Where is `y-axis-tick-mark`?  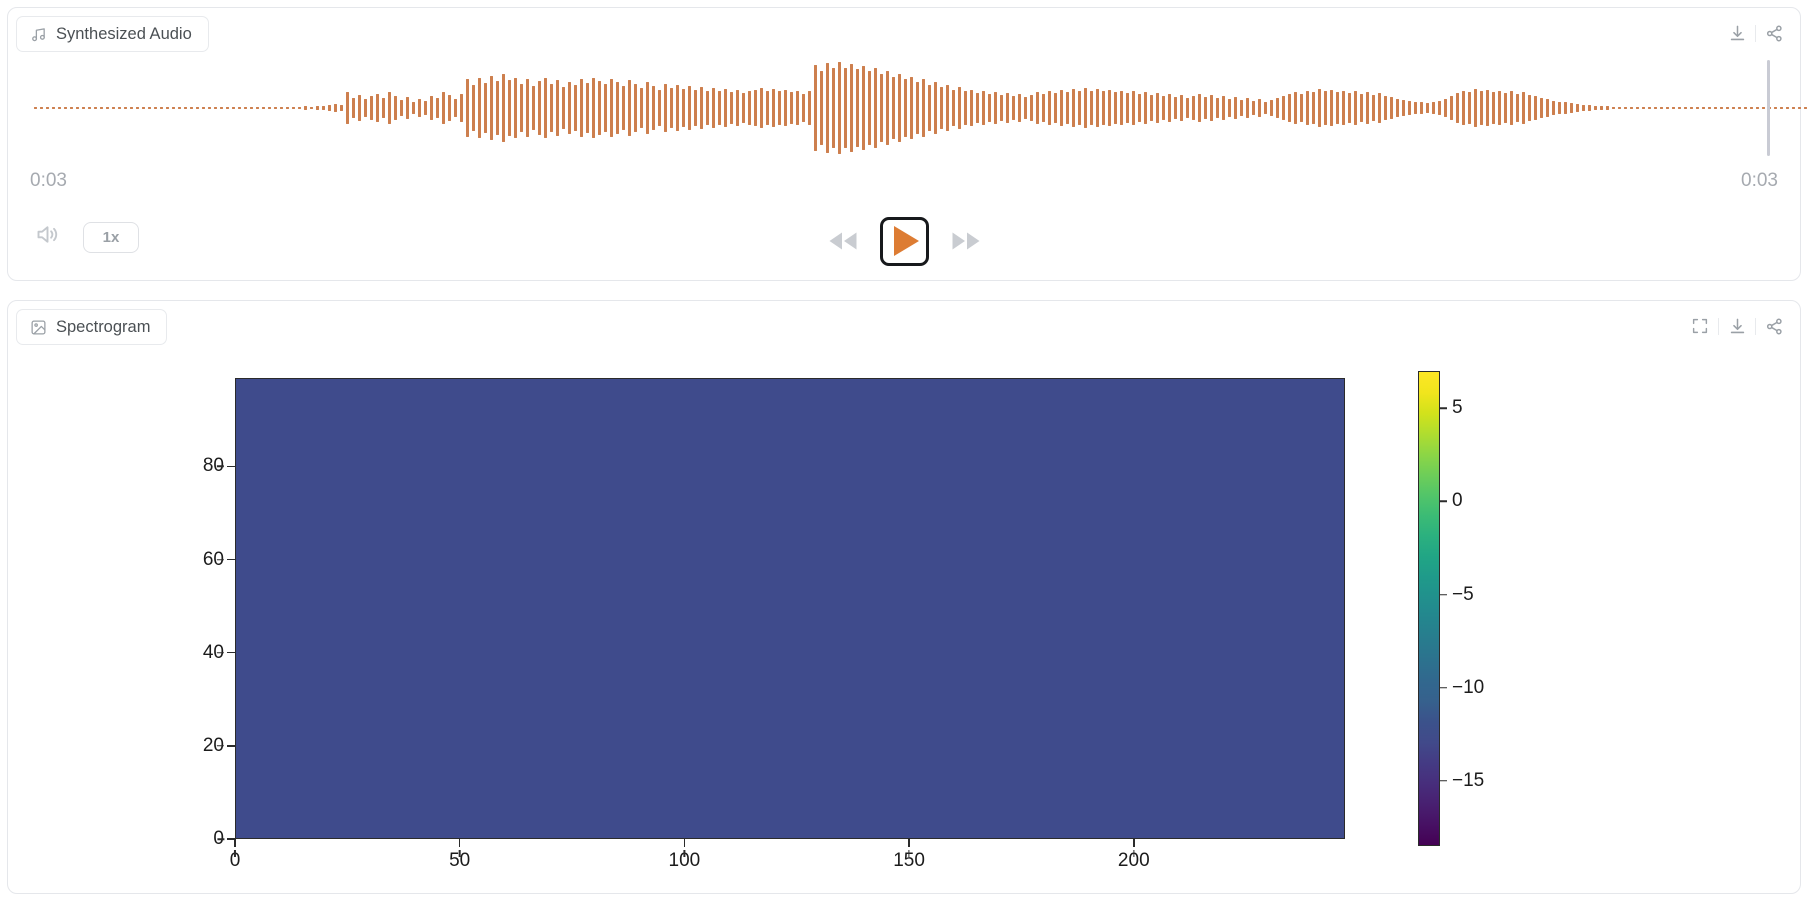
y-axis-tick-mark is located at coordinates (231, 652).